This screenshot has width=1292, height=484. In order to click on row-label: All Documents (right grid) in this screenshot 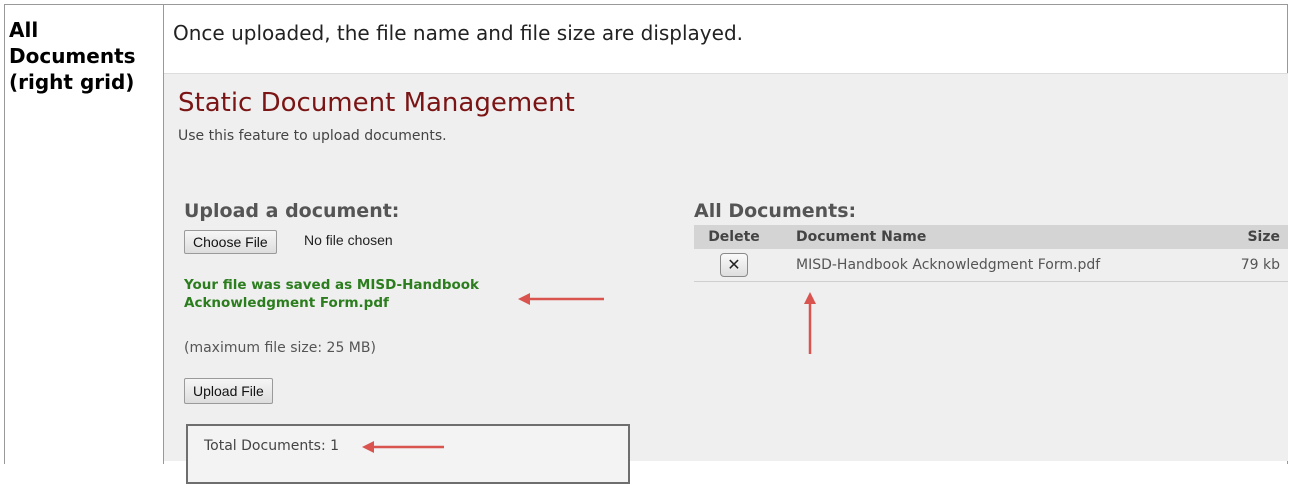, I will do `click(72, 56)`.